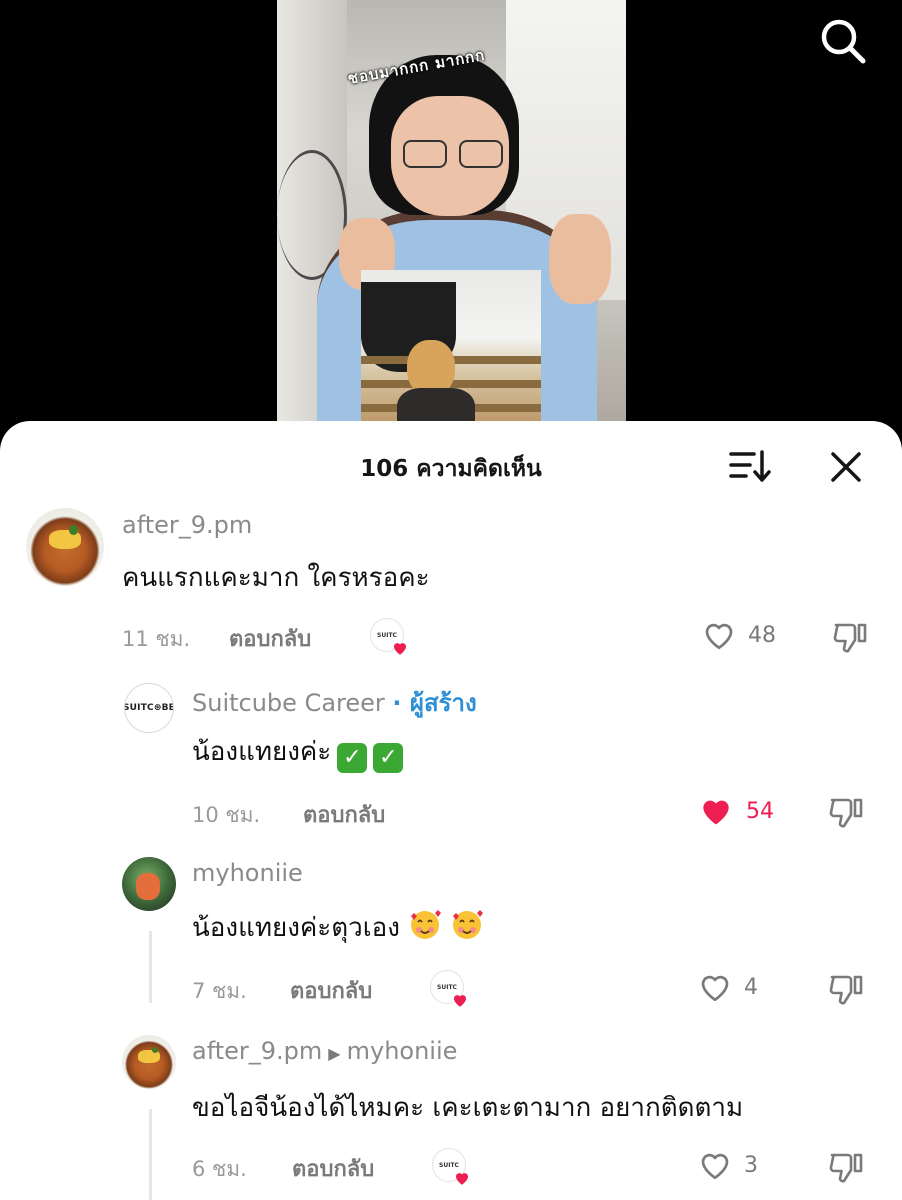 The width and height of the screenshot is (902, 1200). I want to click on sort-button, so click(750, 466).